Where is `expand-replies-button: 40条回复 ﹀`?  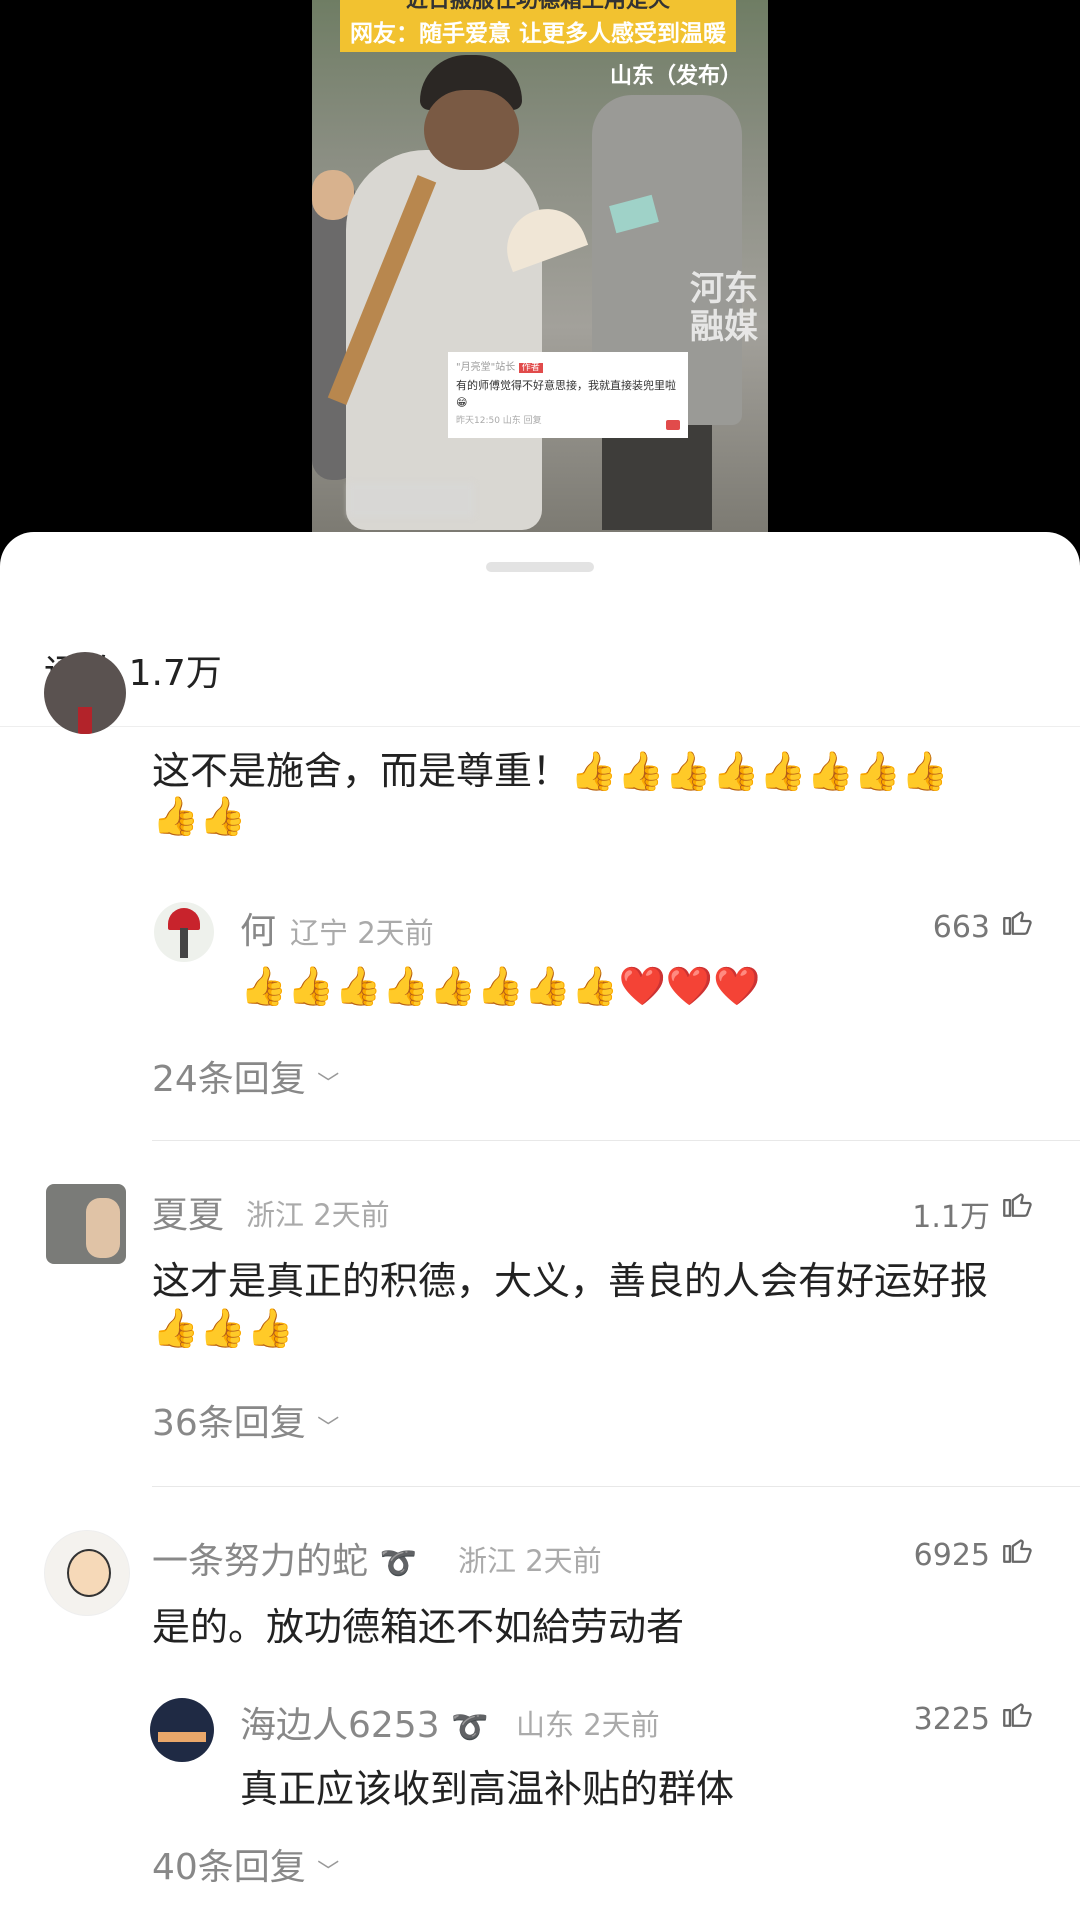
expand-replies-button: 40条回复 ﹀ is located at coordinates (245, 1864).